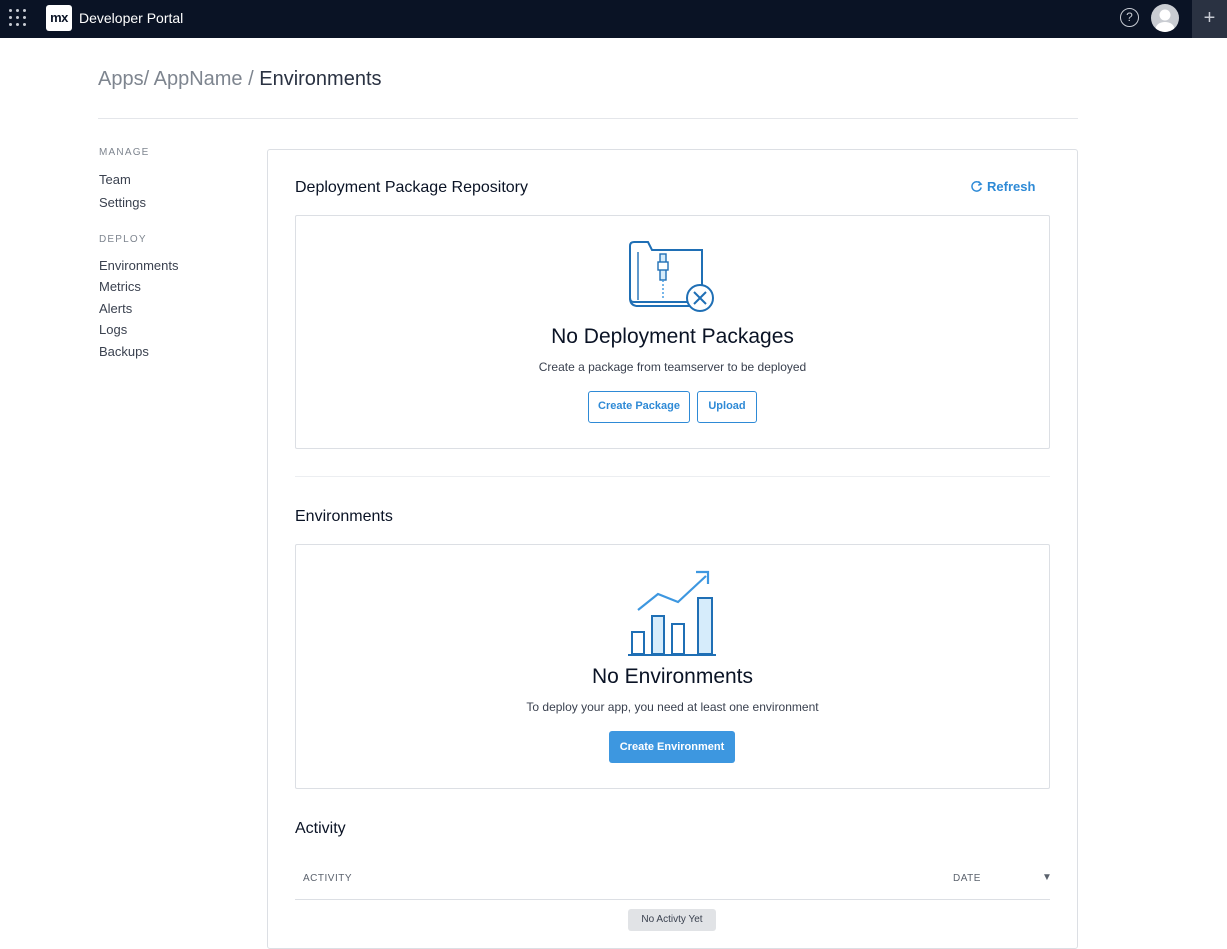 The width and height of the screenshot is (1227, 949). What do you see at coordinates (115, 309) in the screenshot?
I see `sidebar-item-alerts: Alerts` at bounding box center [115, 309].